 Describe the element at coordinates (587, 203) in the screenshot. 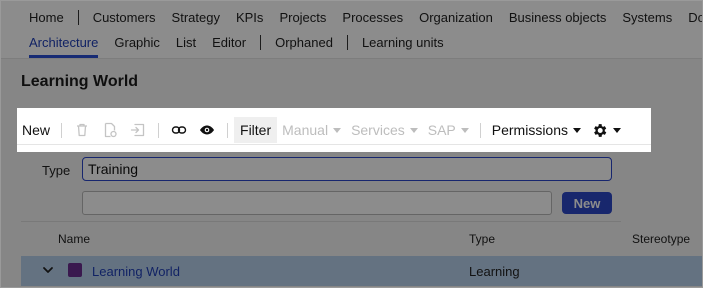

I see `create-new-button: New` at that location.